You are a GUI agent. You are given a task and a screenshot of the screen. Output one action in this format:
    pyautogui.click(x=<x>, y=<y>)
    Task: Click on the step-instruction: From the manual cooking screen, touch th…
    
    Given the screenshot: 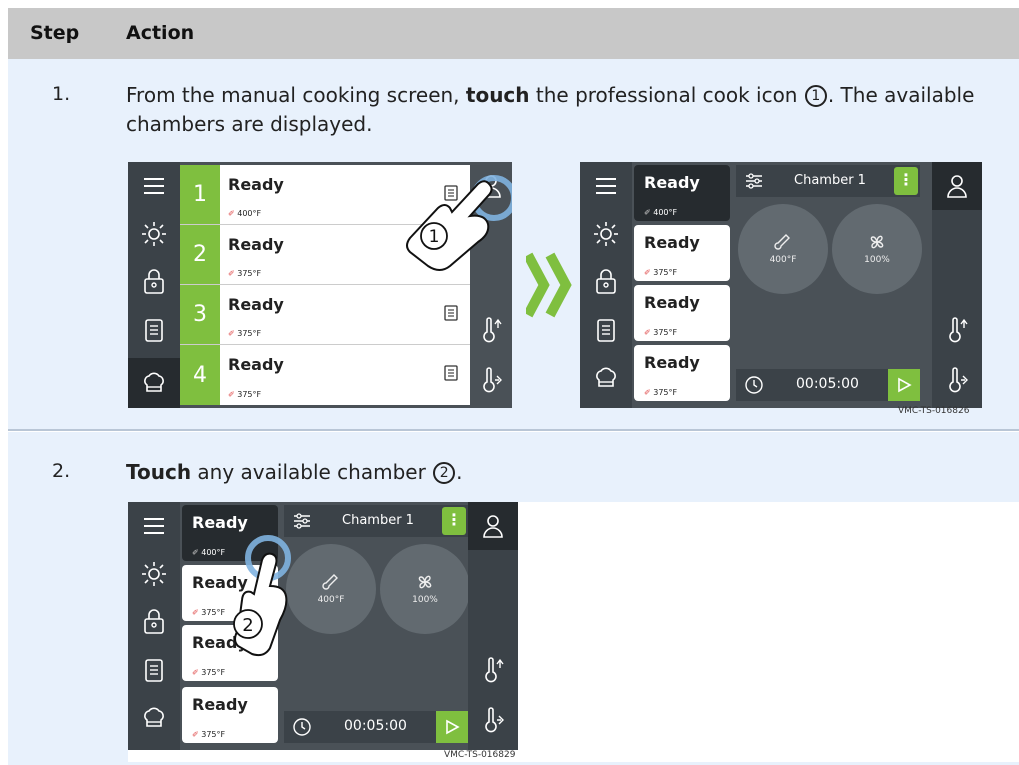 What is the action you would take?
    pyautogui.click(x=561, y=110)
    